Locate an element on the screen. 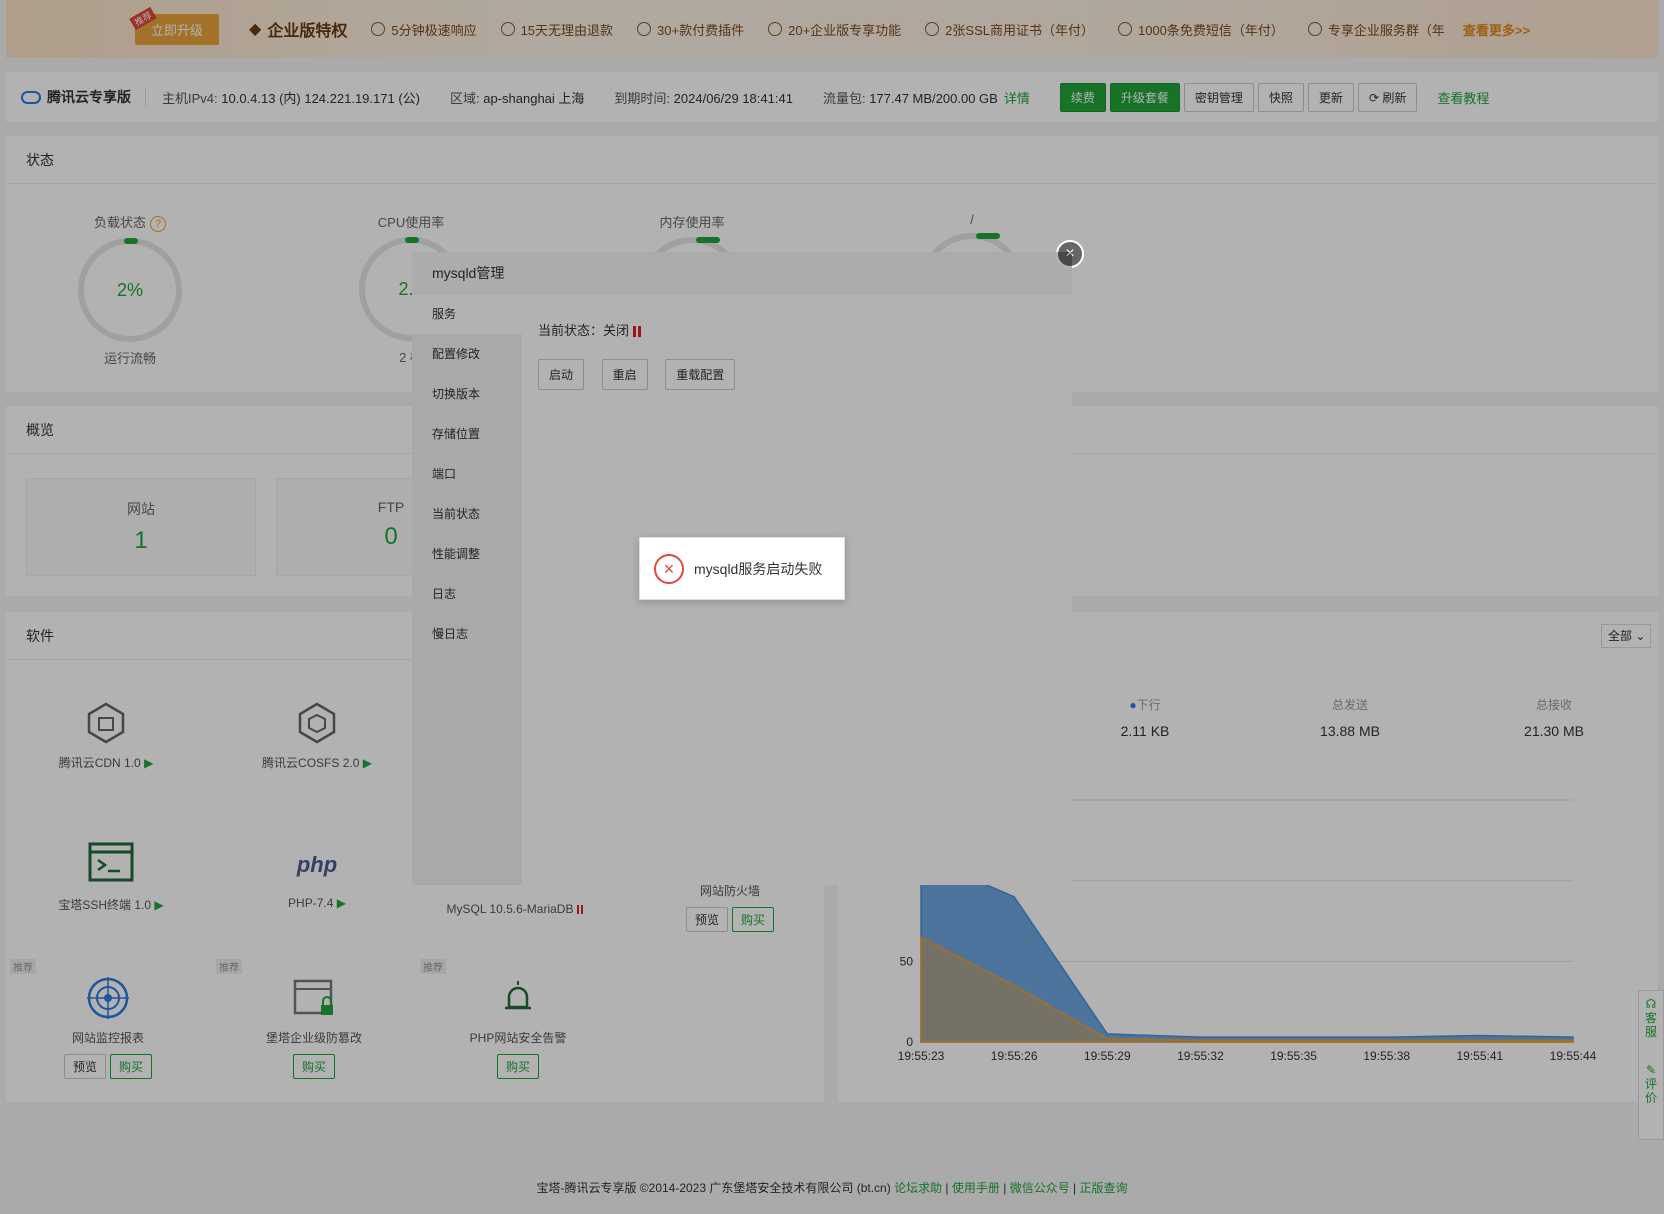  error-icon: × is located at coordinates (669, 568).